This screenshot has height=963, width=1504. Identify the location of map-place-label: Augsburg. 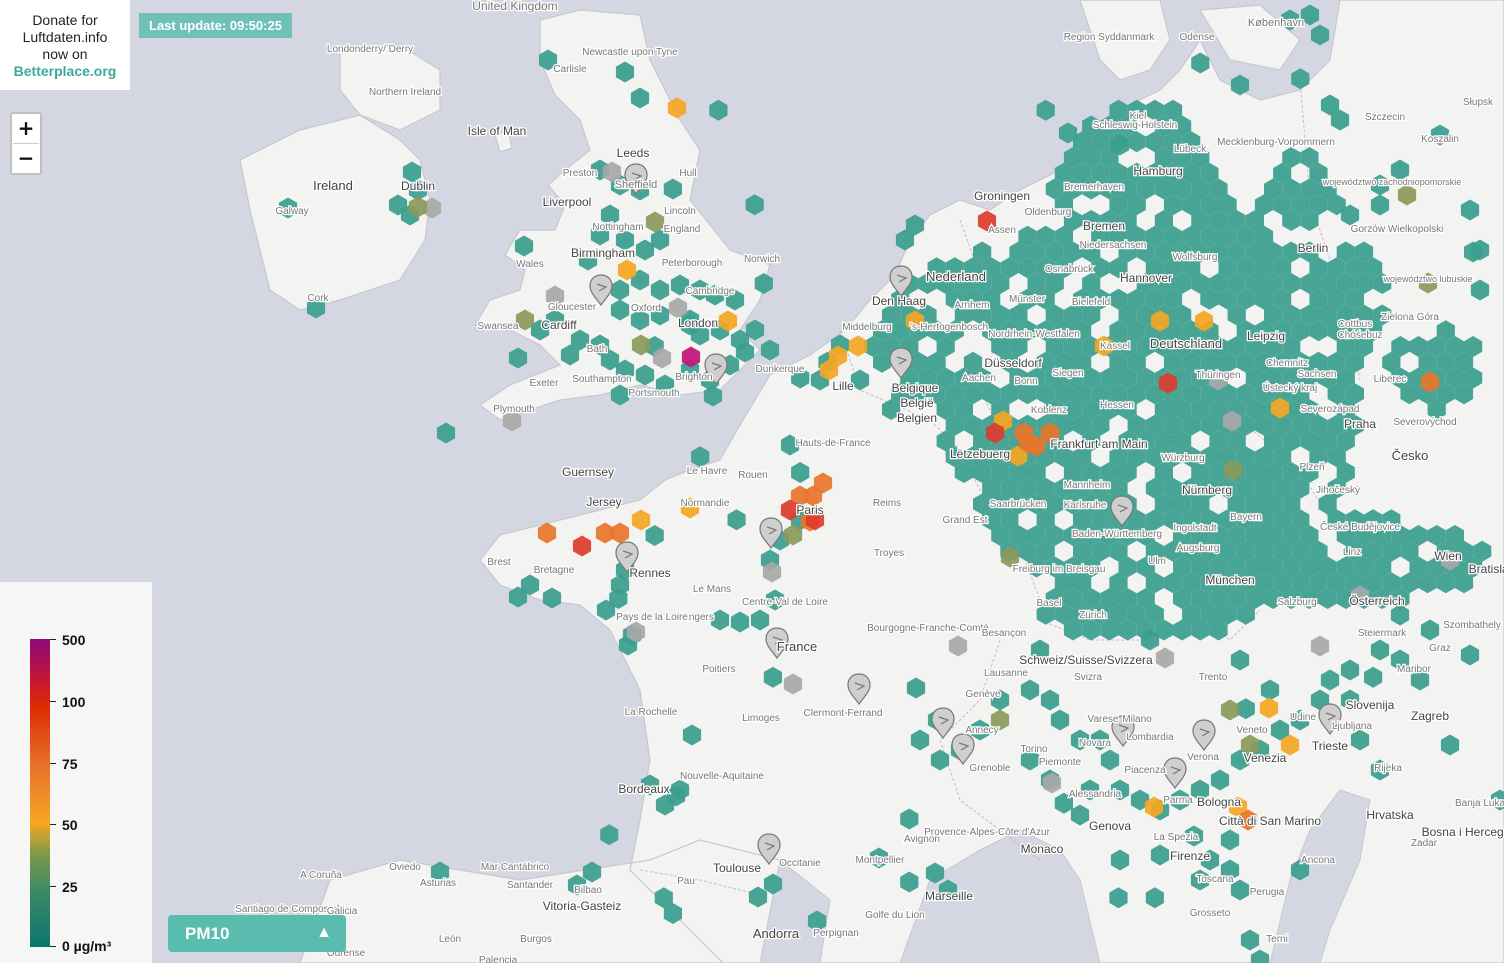
(1198, 548).